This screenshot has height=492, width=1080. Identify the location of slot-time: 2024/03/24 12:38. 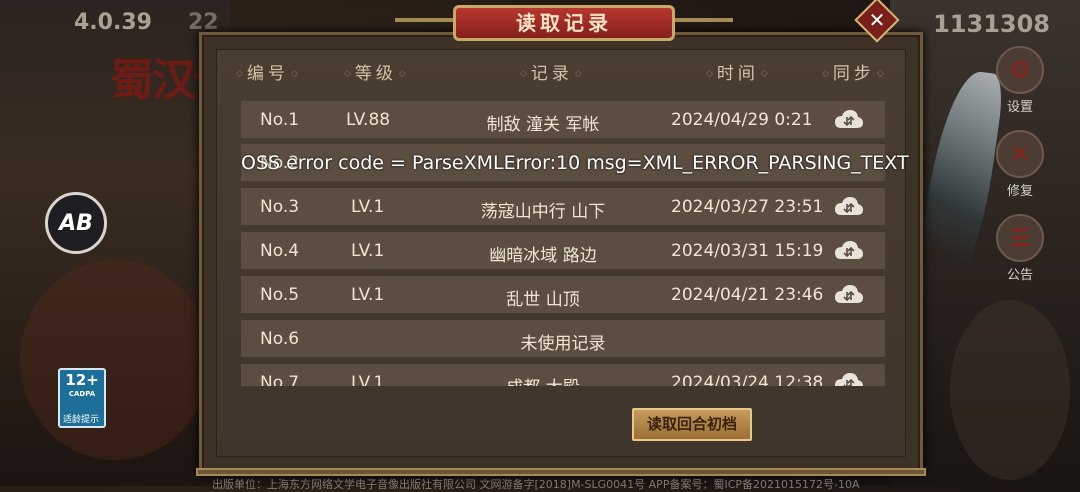
(747, 379).